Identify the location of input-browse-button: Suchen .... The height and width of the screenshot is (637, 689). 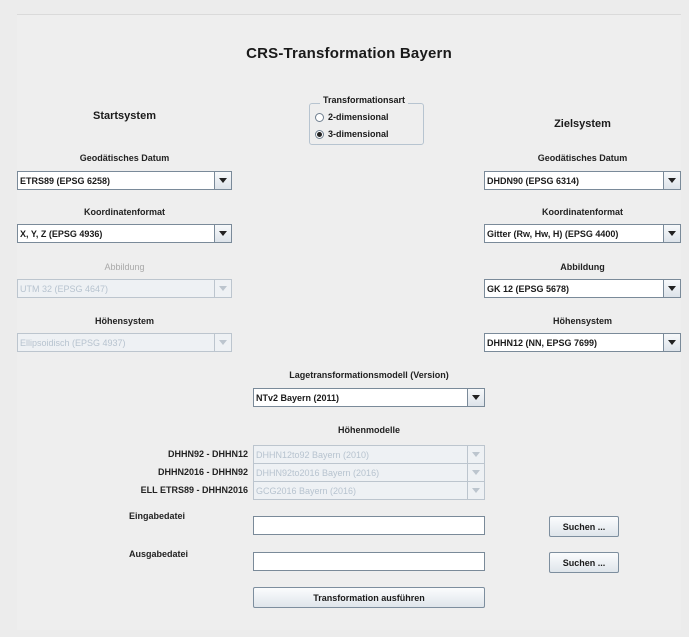
(584, 526).